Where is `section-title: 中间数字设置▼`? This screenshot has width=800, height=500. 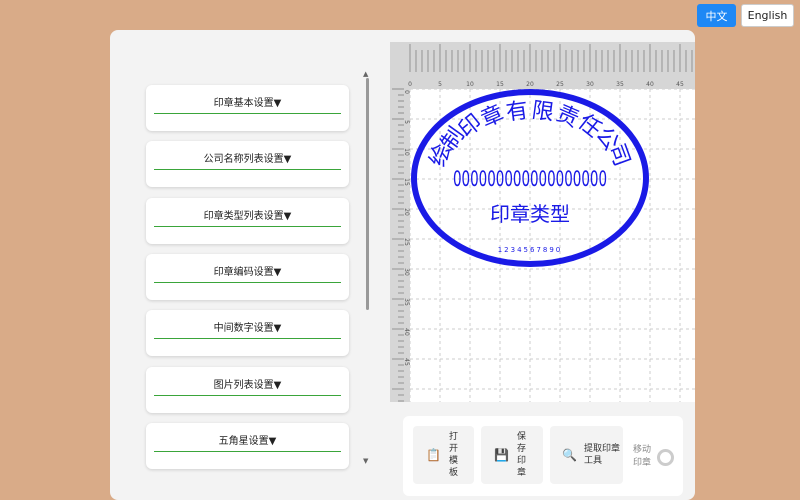
section-title: 中间数字设置▼ is located at coordinates (247, 329).